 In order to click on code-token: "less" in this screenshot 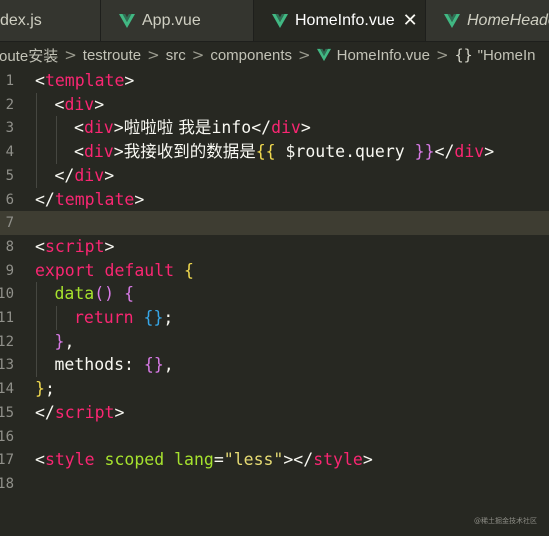, I will do `click(253, 460)`.